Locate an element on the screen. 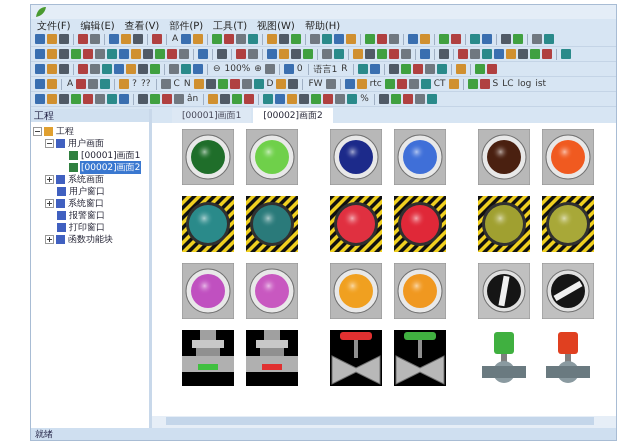 The height and width of the screenshot is (441, 617). tree-item: [00001]画面1 is located at coordinates (111, 155).